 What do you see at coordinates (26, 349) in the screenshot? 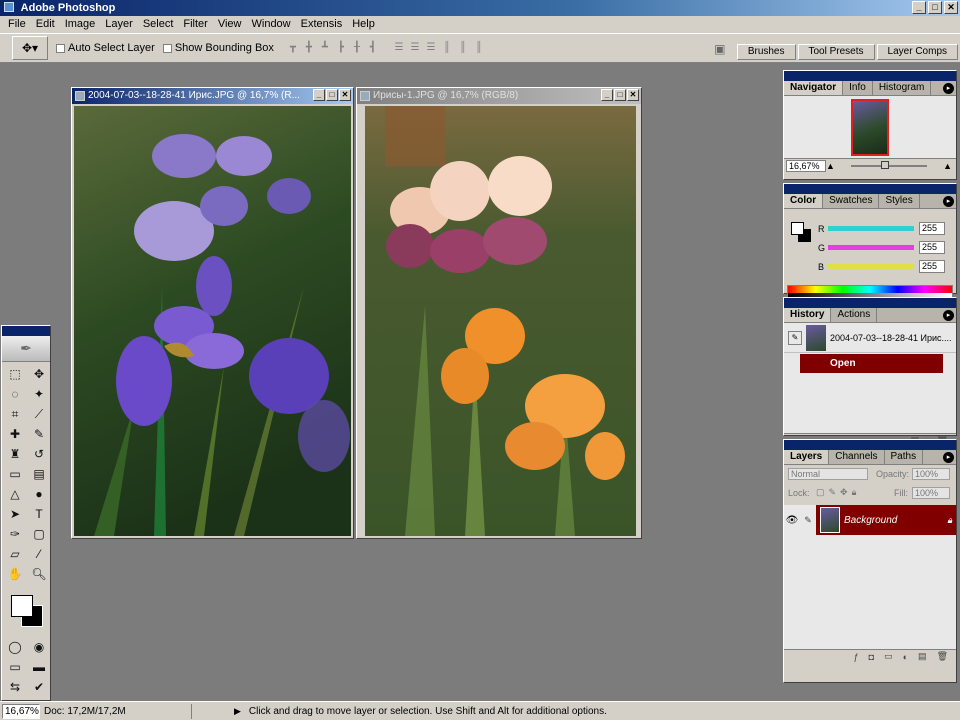
I see `feather-logo-icon: ✒` at bounding box center [26, 349].